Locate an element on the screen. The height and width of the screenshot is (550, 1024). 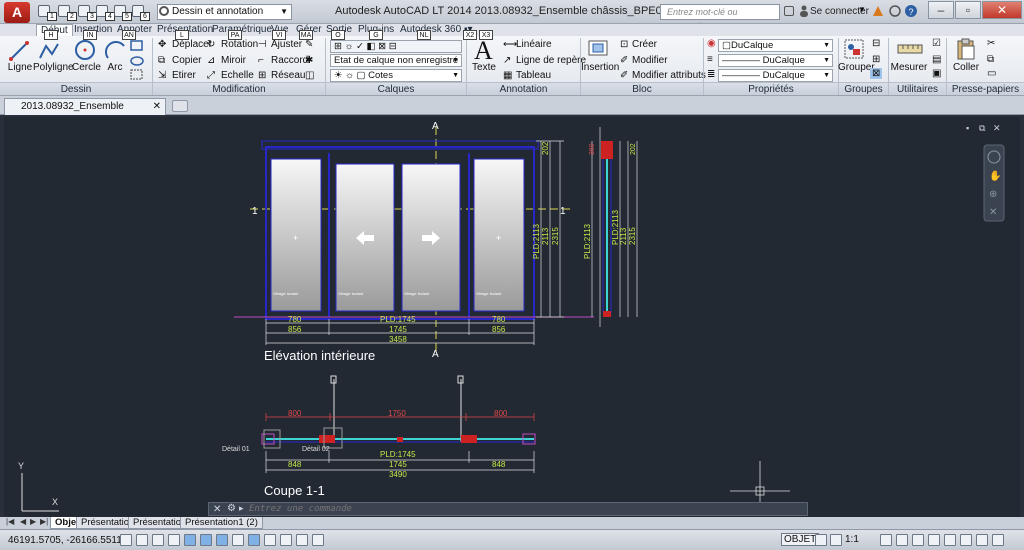
annotation-visibility-icon is located at coordinates (886, 540).